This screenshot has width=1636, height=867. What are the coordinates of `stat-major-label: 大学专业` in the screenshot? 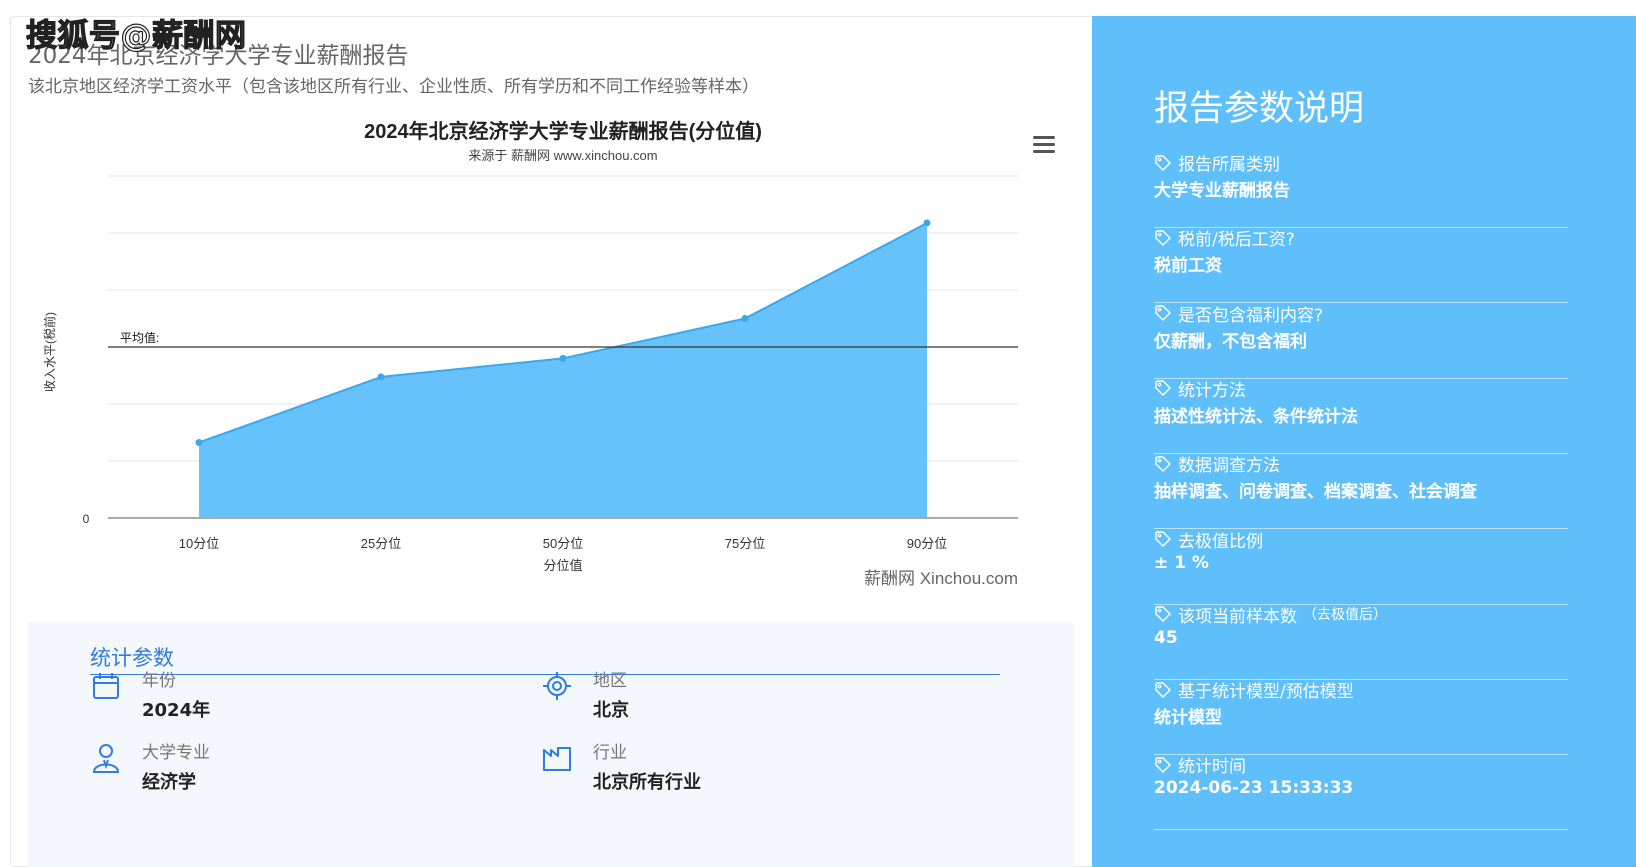 It's located at (176, 753).